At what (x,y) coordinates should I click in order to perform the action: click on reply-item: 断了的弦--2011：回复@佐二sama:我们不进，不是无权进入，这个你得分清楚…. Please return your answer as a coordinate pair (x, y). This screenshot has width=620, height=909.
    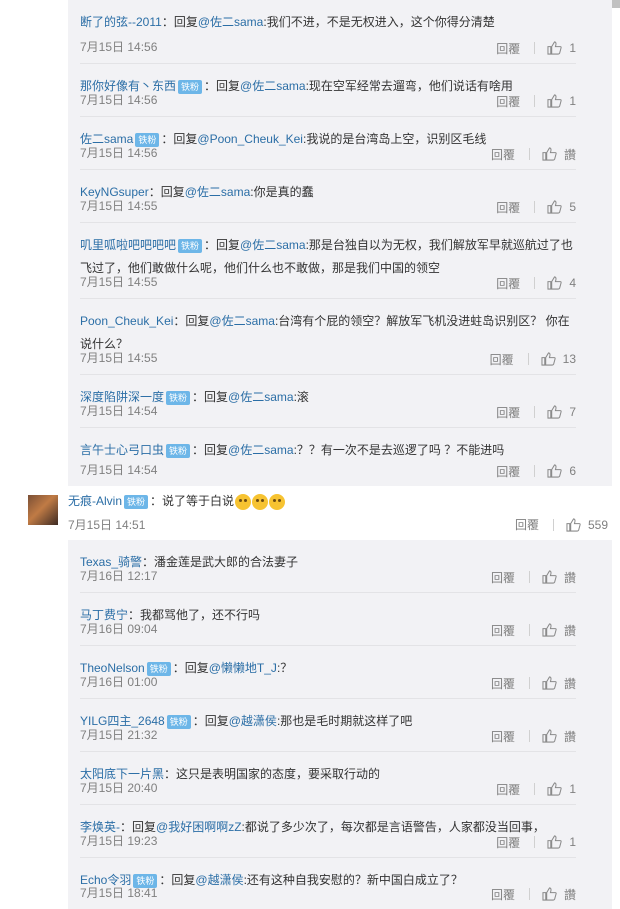
    Looking at the image, I should click on (328, 32).